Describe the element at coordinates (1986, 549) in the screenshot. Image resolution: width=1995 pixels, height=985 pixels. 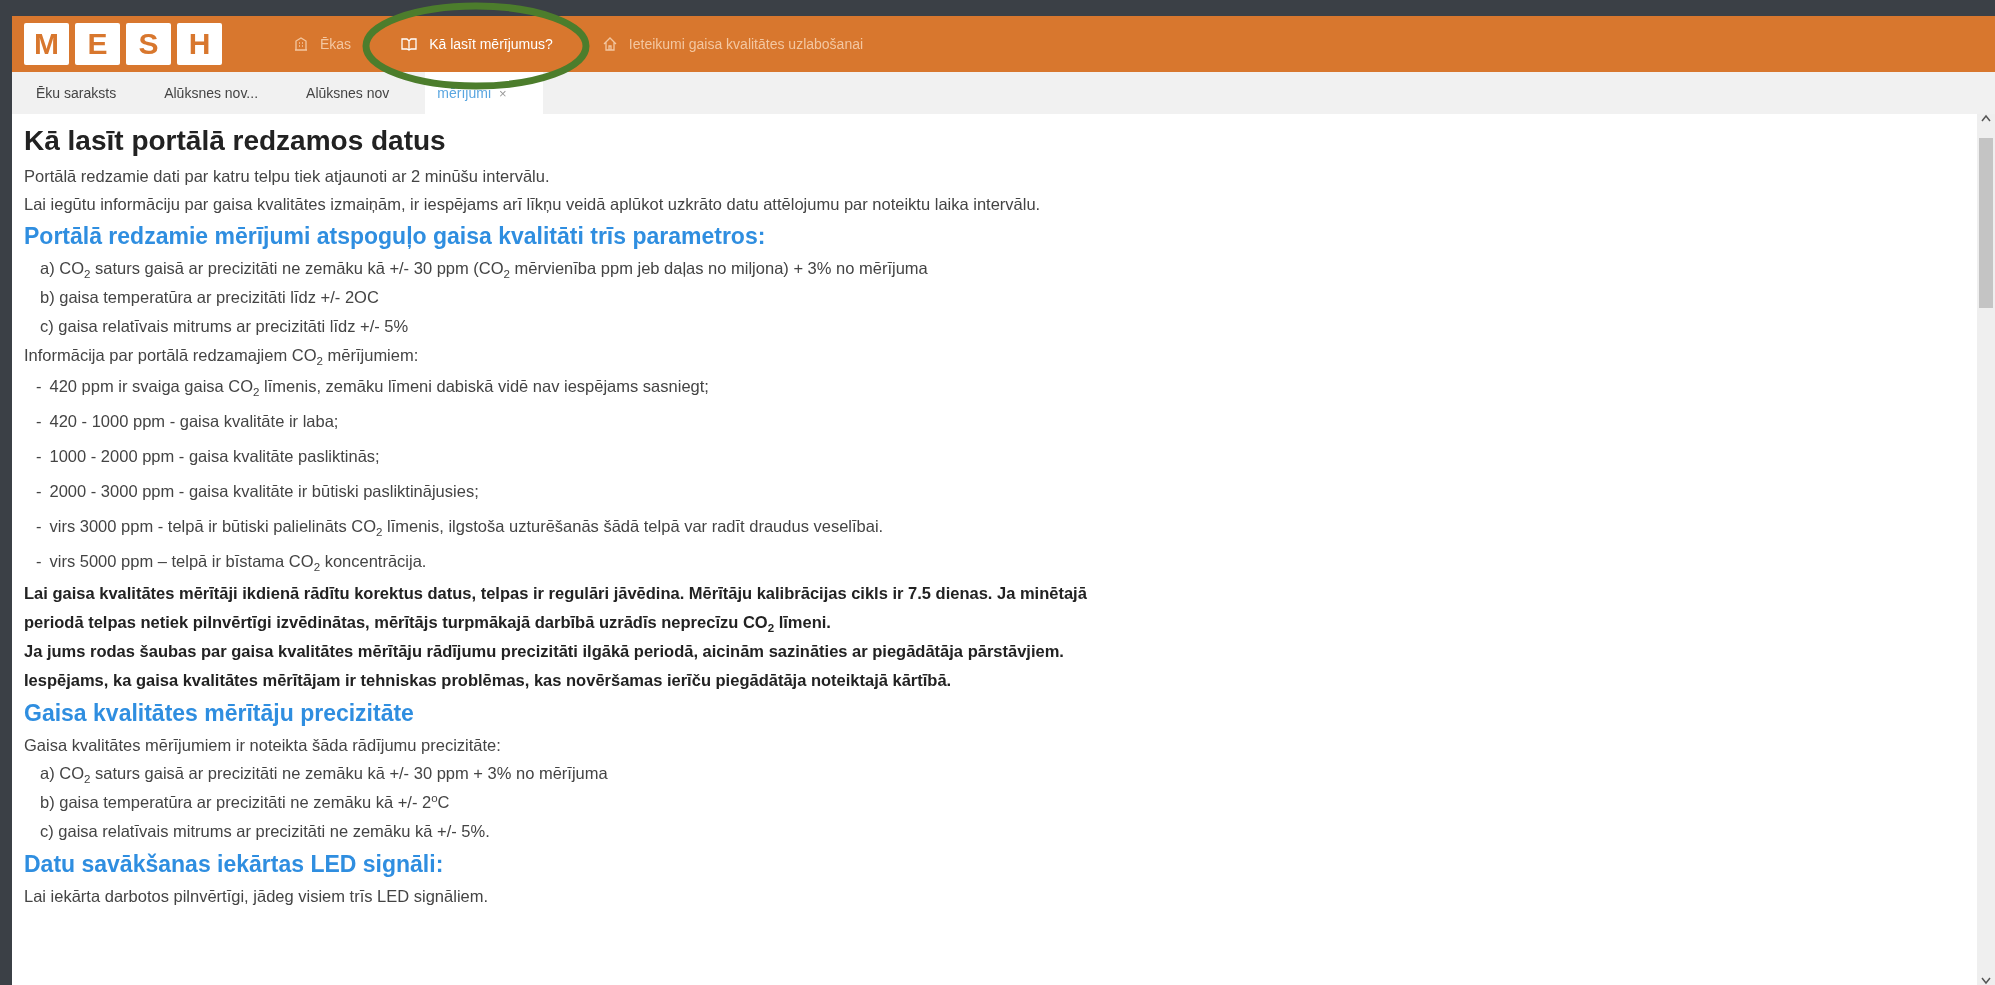
I see `scrollbar` at that location.